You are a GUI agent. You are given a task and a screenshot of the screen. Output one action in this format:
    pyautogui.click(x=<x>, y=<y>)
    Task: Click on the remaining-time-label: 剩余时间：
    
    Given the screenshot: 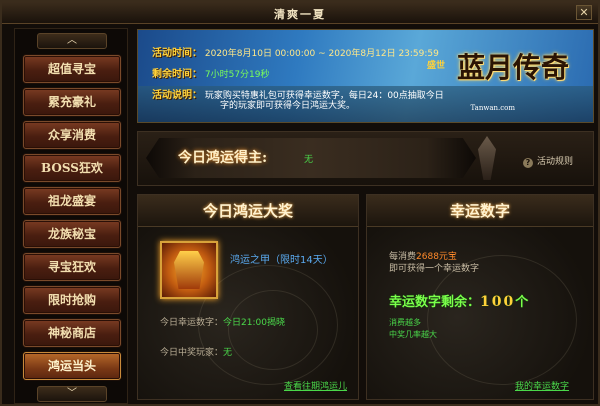 What is the action you would take?
    pyautogui.click(x=177, y=74)
    